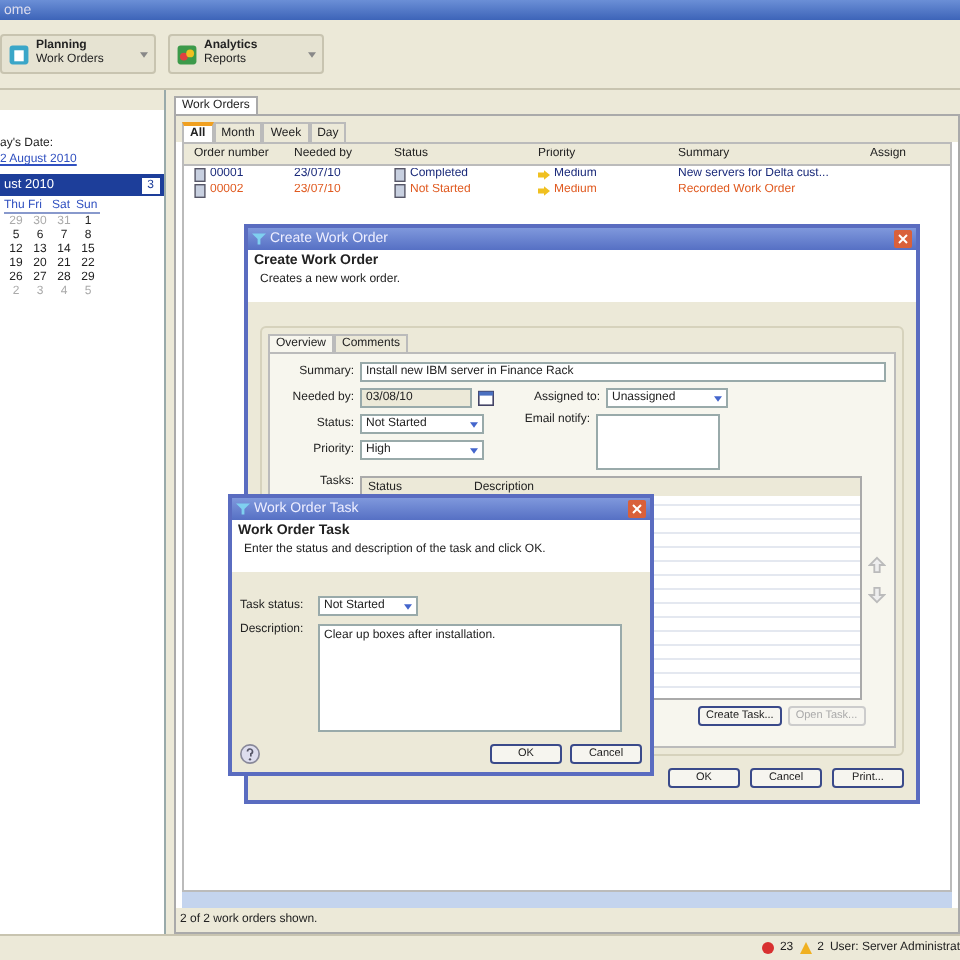  What do you see at coordinates (567, 900) in the screenshot?
I see `horizontal-scrollbar` at bounding box center [567, 900].